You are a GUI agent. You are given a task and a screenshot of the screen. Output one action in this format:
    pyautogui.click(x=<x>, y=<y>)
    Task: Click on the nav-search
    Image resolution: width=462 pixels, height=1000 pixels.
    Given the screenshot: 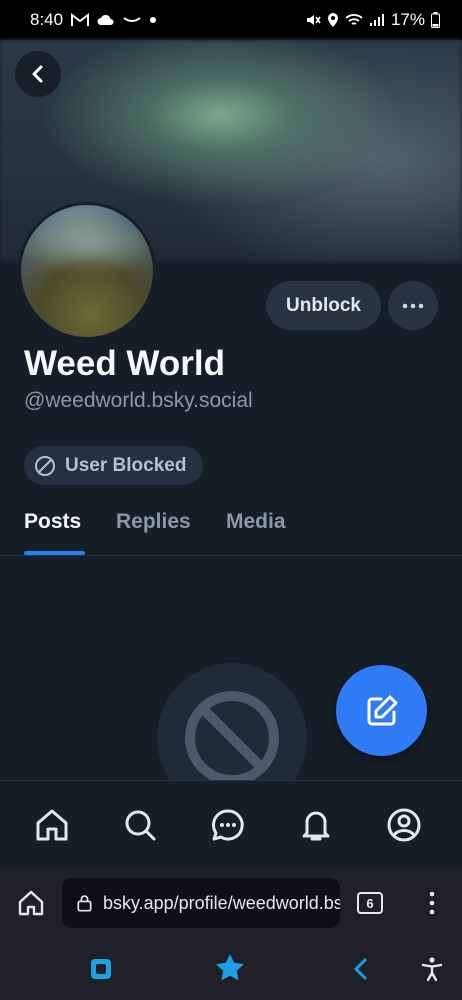 What is the action you would take?
    pyautogui.click(x=140, y=825)
    